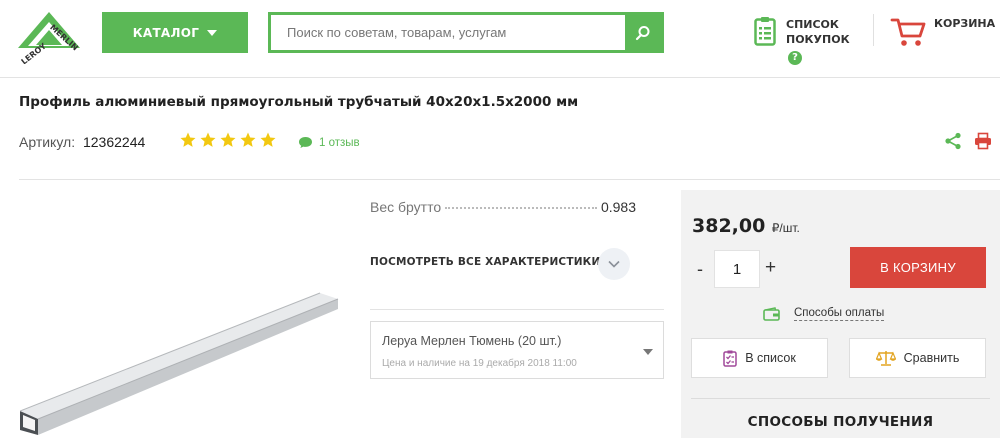 The image size is (1000, 438). Describe the element at coordinates (485, 262) in the screenshot. I see `all-specs-link: ПОСМОТРЕТЬ ВСЕ ХАРАКТЕРИСТИКИ` at that location.